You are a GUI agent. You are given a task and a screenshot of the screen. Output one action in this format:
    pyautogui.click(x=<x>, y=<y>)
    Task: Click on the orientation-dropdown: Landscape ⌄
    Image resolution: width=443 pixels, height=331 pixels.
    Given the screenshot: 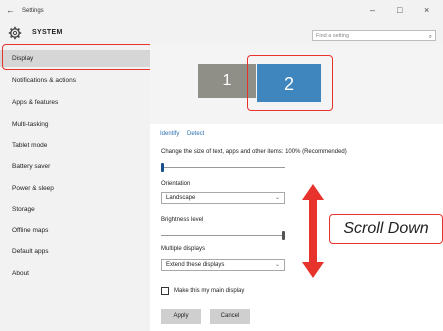 What is the action you would take?
    pyautogui.click(x=223, y=198)
    